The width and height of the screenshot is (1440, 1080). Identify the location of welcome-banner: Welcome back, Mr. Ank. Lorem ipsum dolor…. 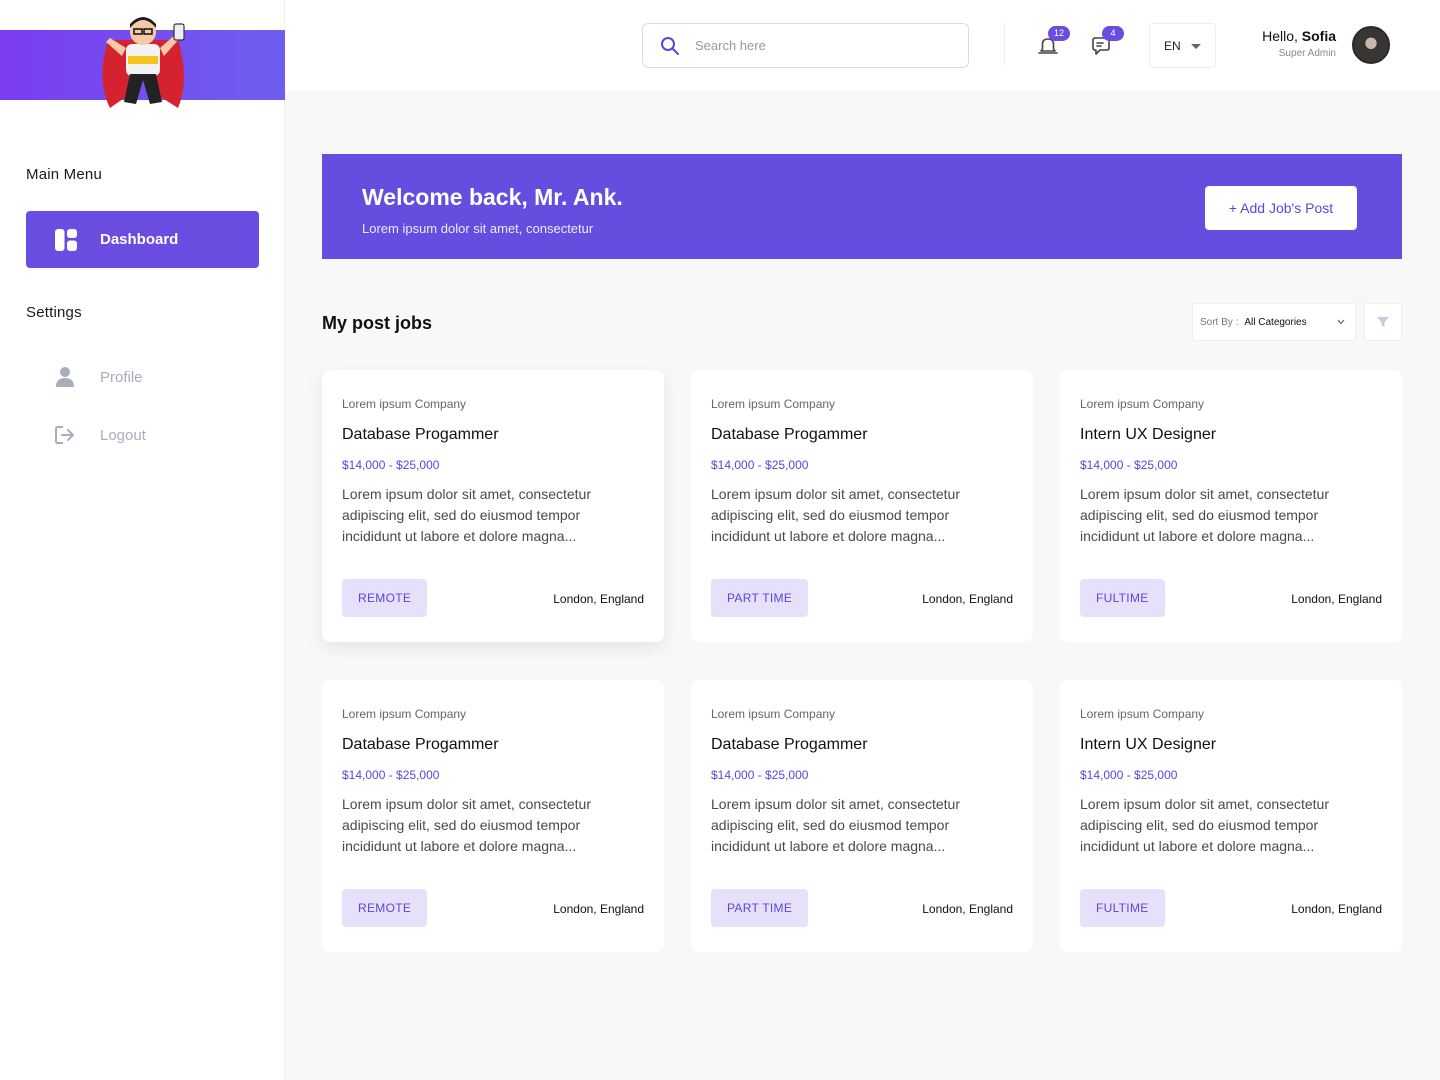
(862, 206).